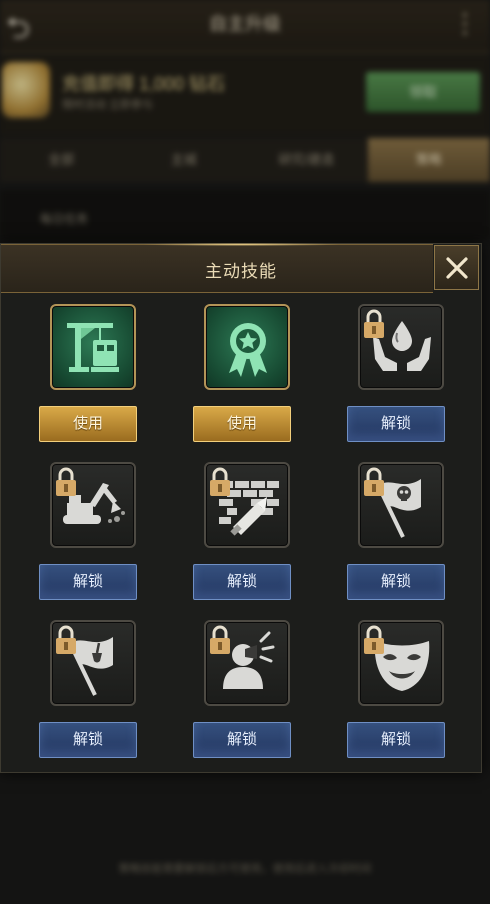  What do you see at coordinates (184, 160) in the screenshot?
I see `tab-city: 主城` at bounding box center [184, 160].